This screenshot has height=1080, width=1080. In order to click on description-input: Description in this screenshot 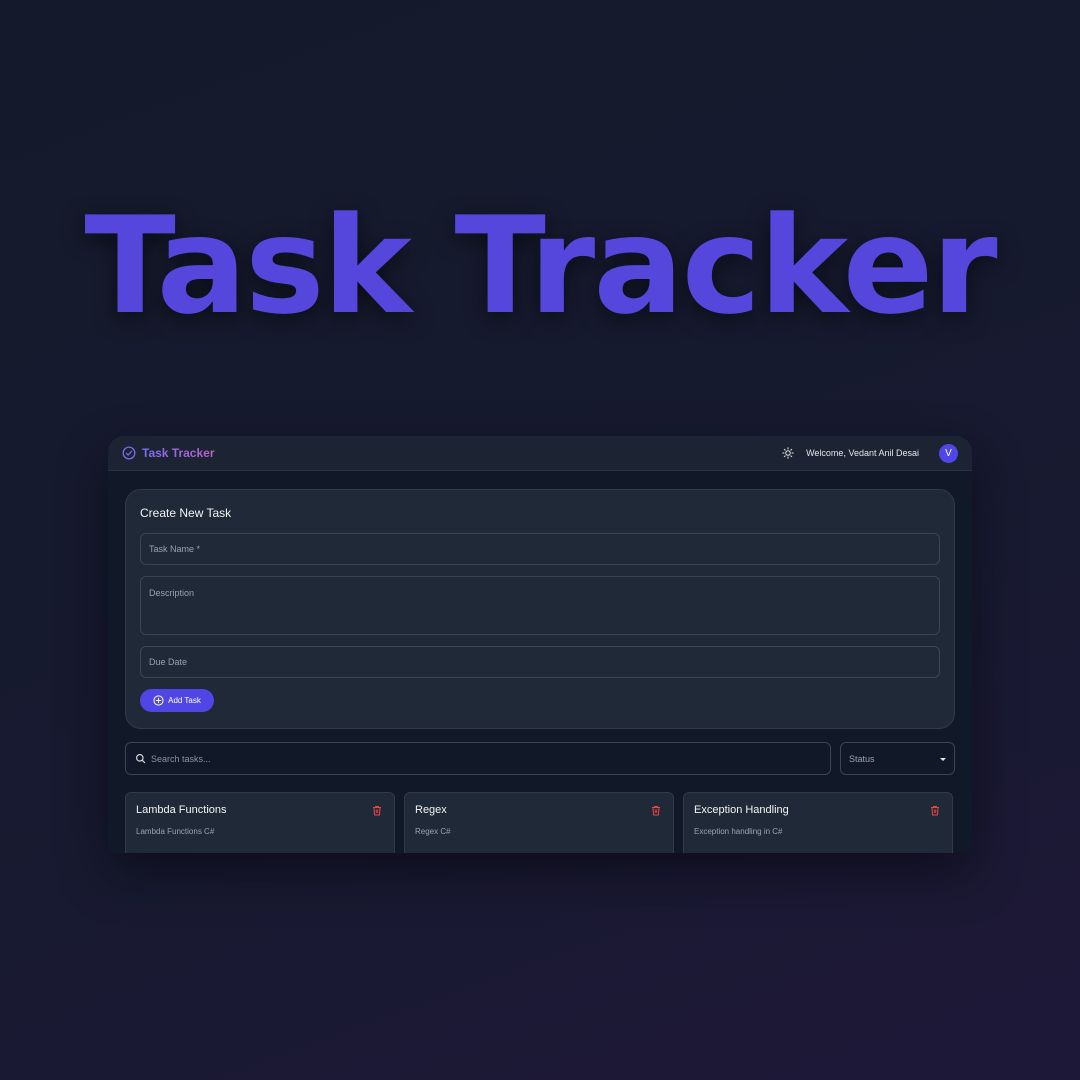, I will do `click(540, 605)`.